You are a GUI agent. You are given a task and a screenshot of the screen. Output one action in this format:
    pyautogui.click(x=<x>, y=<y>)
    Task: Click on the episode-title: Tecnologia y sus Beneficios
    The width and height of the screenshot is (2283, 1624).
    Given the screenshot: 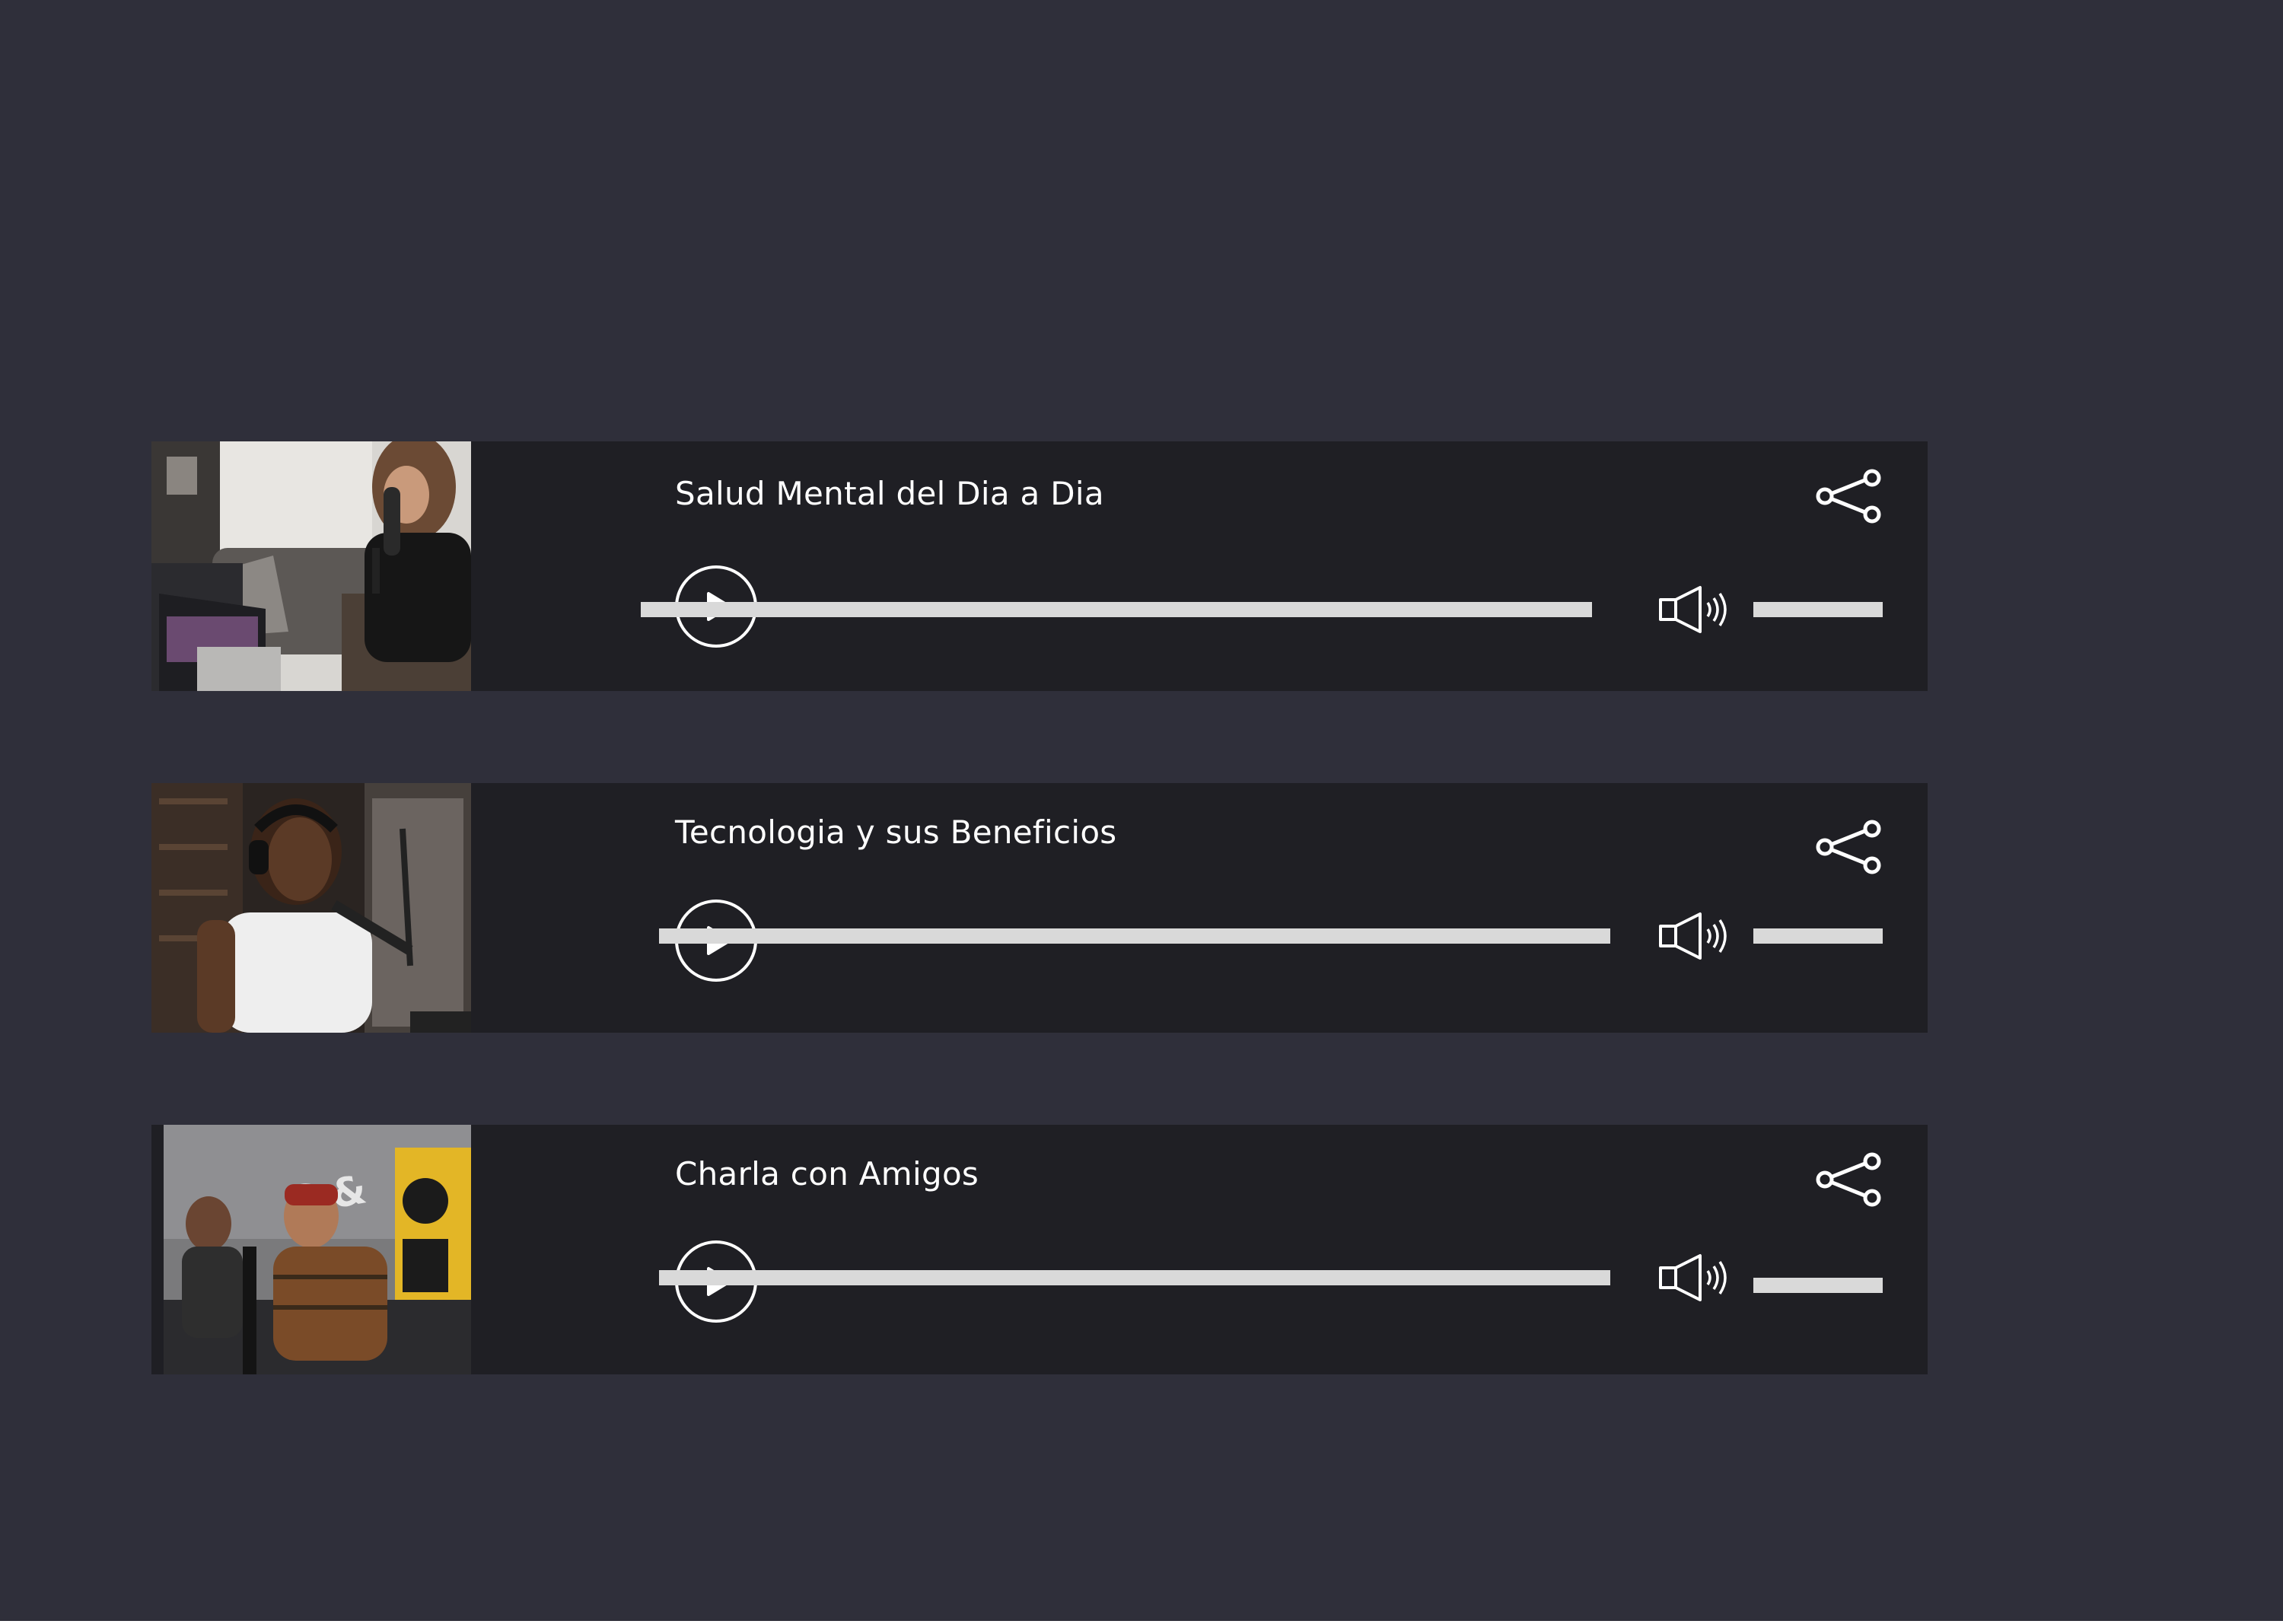 What is the action you would take?
    pyautogui.click(x=896, y=832)
    